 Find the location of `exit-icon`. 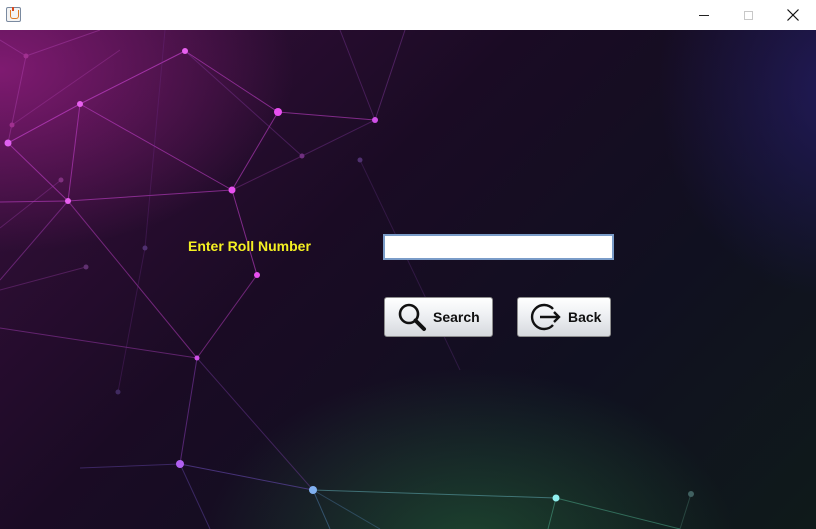

exit-icon is located at coordinates (546, 317).